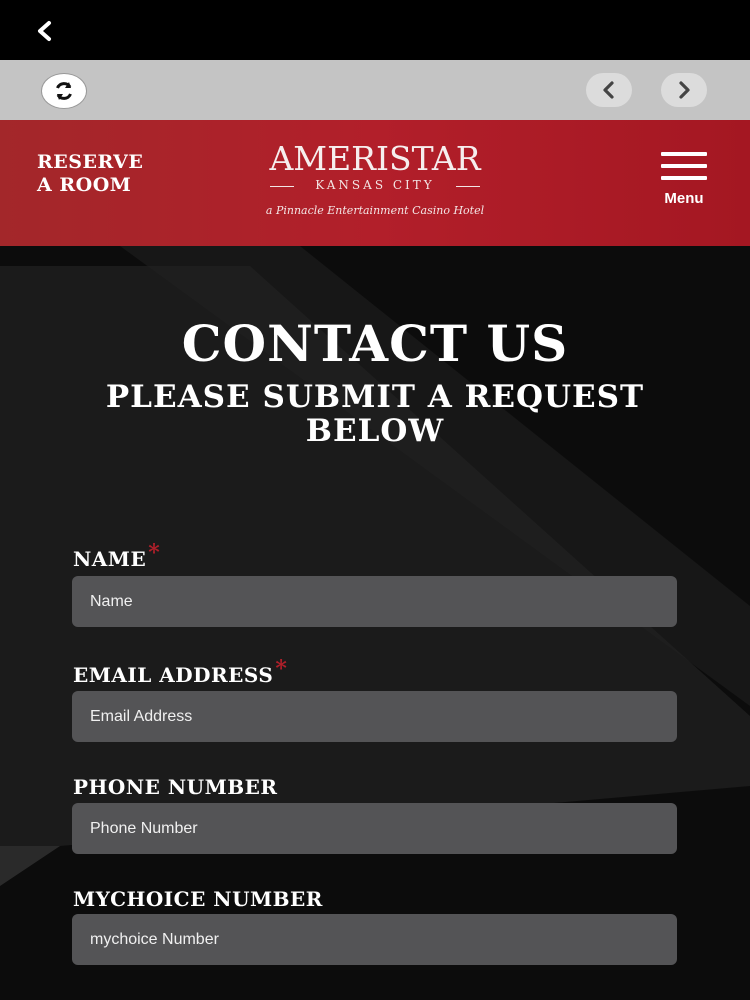 This screenshot has width=750, height=1000. Describe the element at coordinates (374, 828) in the screenshot. I see `phone-field` at that location.